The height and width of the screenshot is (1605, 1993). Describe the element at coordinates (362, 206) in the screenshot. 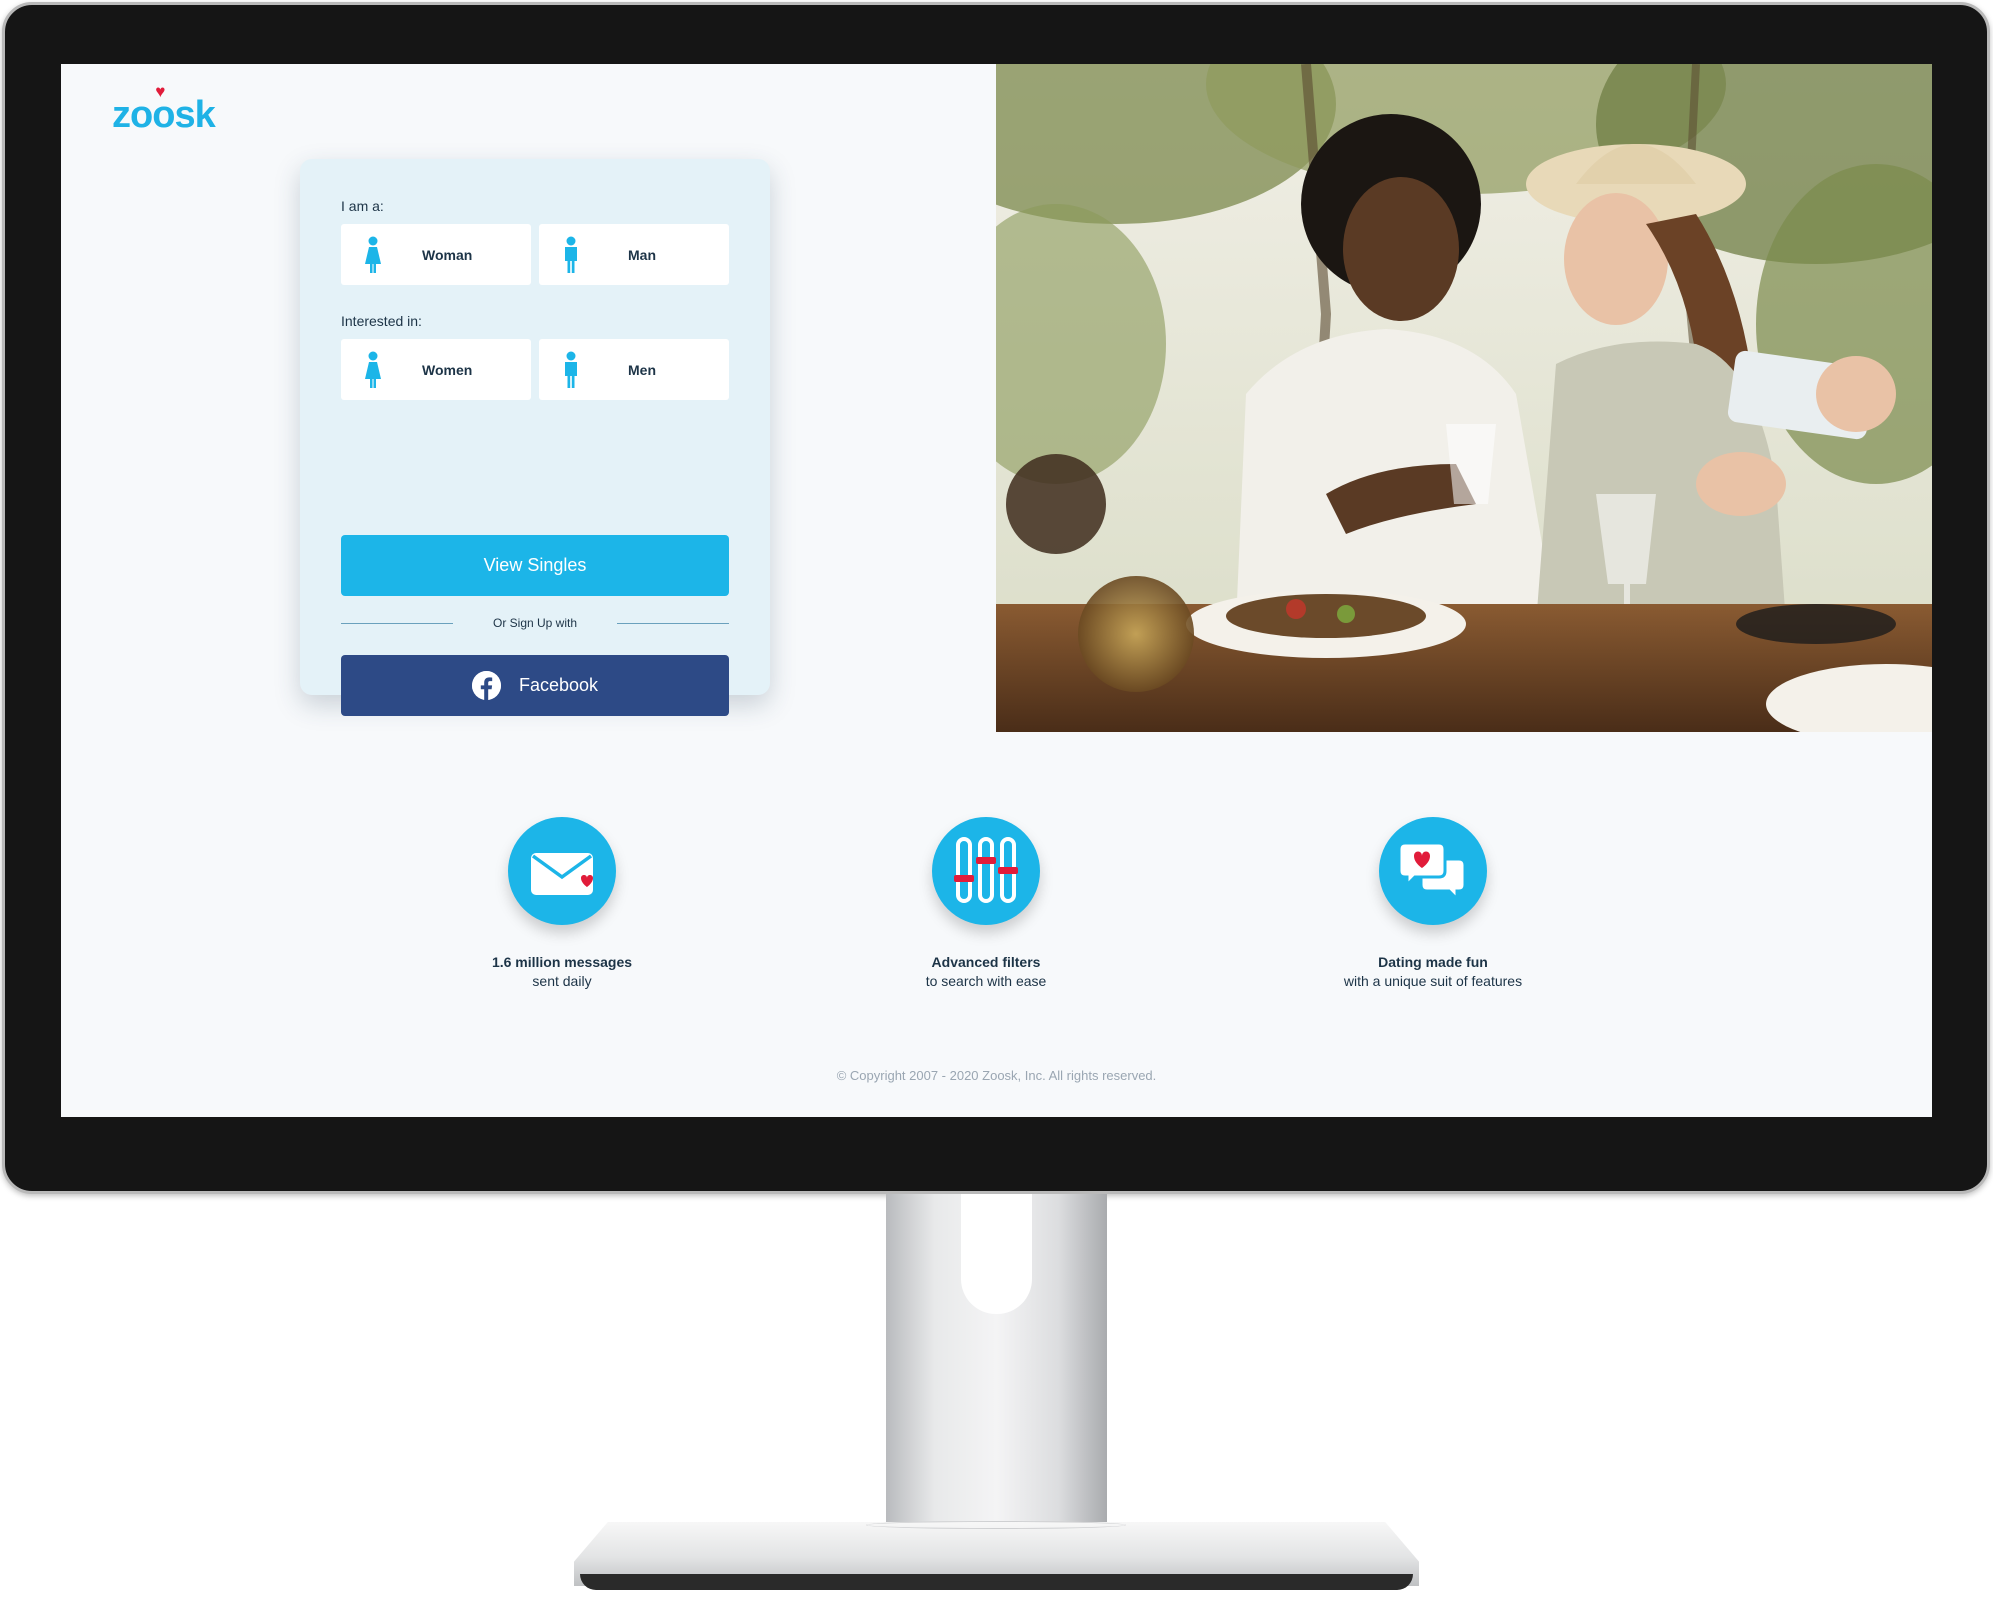

I see `i-am-label: I am a:` at that location.